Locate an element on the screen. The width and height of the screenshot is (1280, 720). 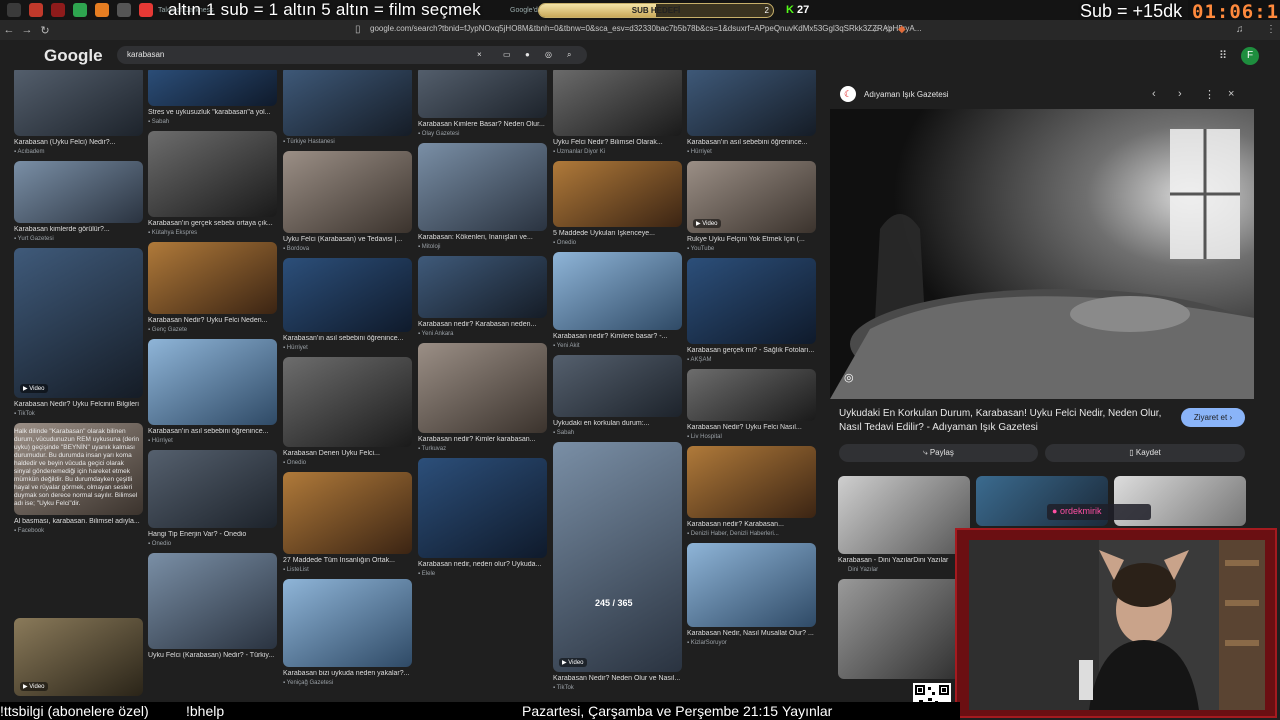
keyboard-icon: ▭ is located at coordinates (507, 54).